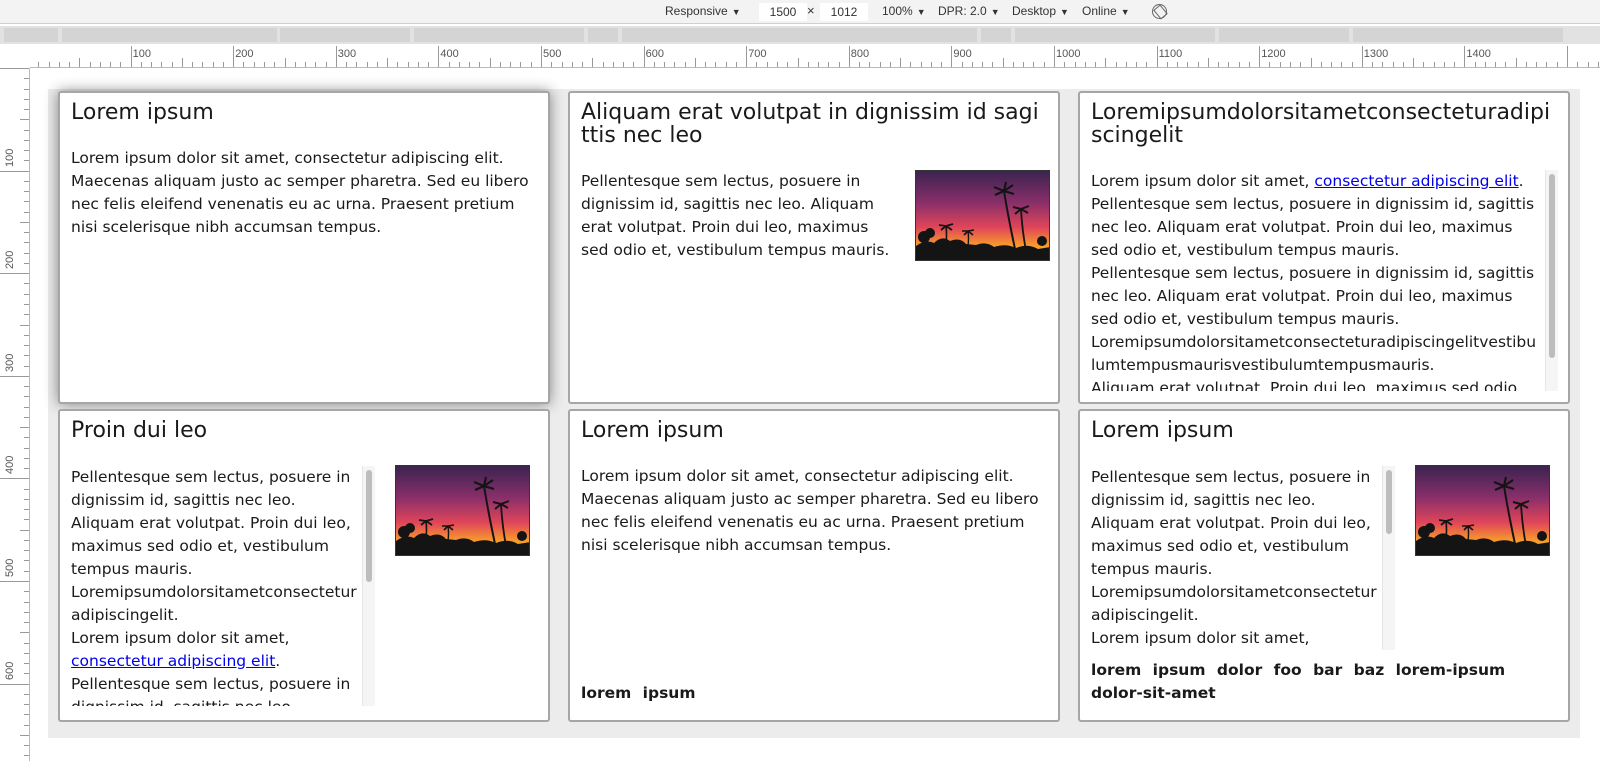 The image size is (1600, 761). What do you see at coordinates (1159, 11) in the screenshot?
I see `rotate-icon` at bounding box center [1159, 11].